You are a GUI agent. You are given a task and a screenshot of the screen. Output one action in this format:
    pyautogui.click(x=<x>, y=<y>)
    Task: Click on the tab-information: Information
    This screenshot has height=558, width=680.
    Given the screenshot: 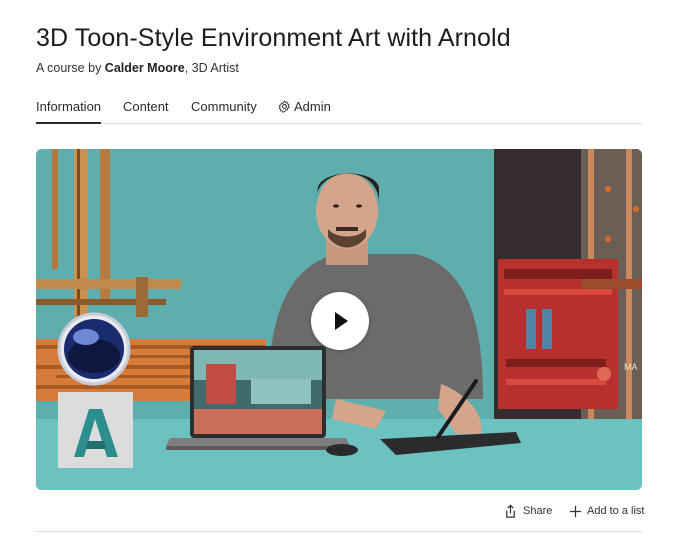 What is the action you would take?
    pyautogui.click(x=69, y=111)
    